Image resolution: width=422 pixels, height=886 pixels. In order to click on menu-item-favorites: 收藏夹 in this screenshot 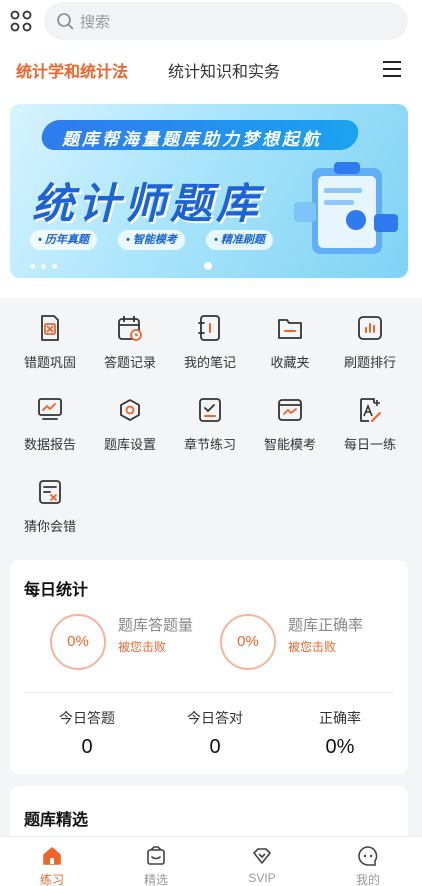, I will do `click(290, 337)`.